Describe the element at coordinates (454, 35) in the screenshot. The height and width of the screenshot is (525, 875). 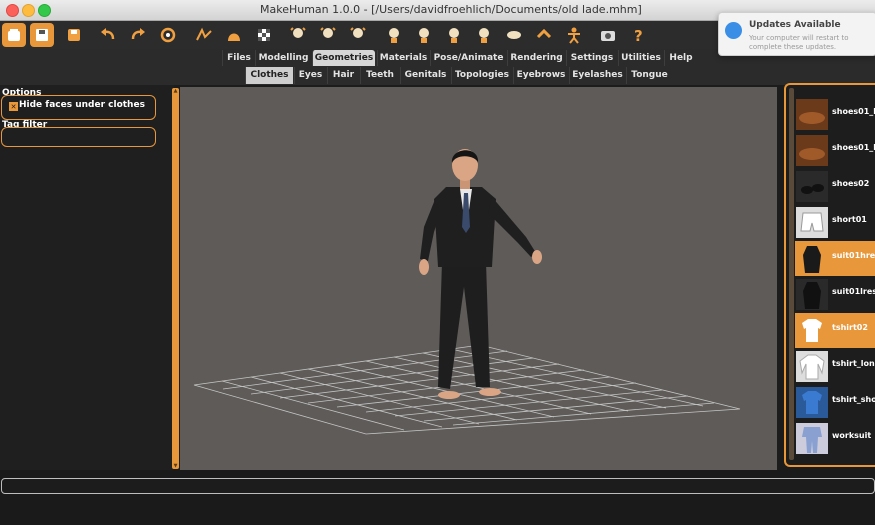
I see `bottom-view-icon` at that location.